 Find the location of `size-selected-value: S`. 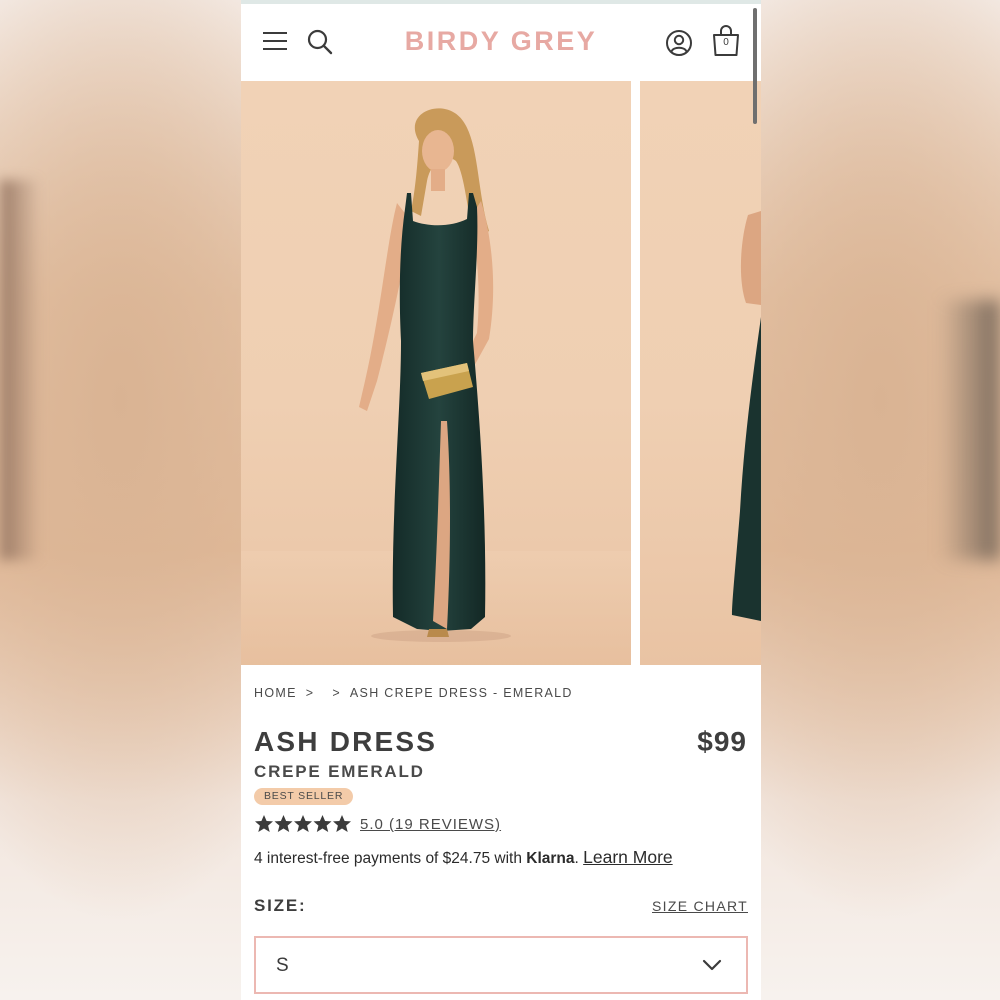

size-selected-value: S is located at coordinates (282, 965).